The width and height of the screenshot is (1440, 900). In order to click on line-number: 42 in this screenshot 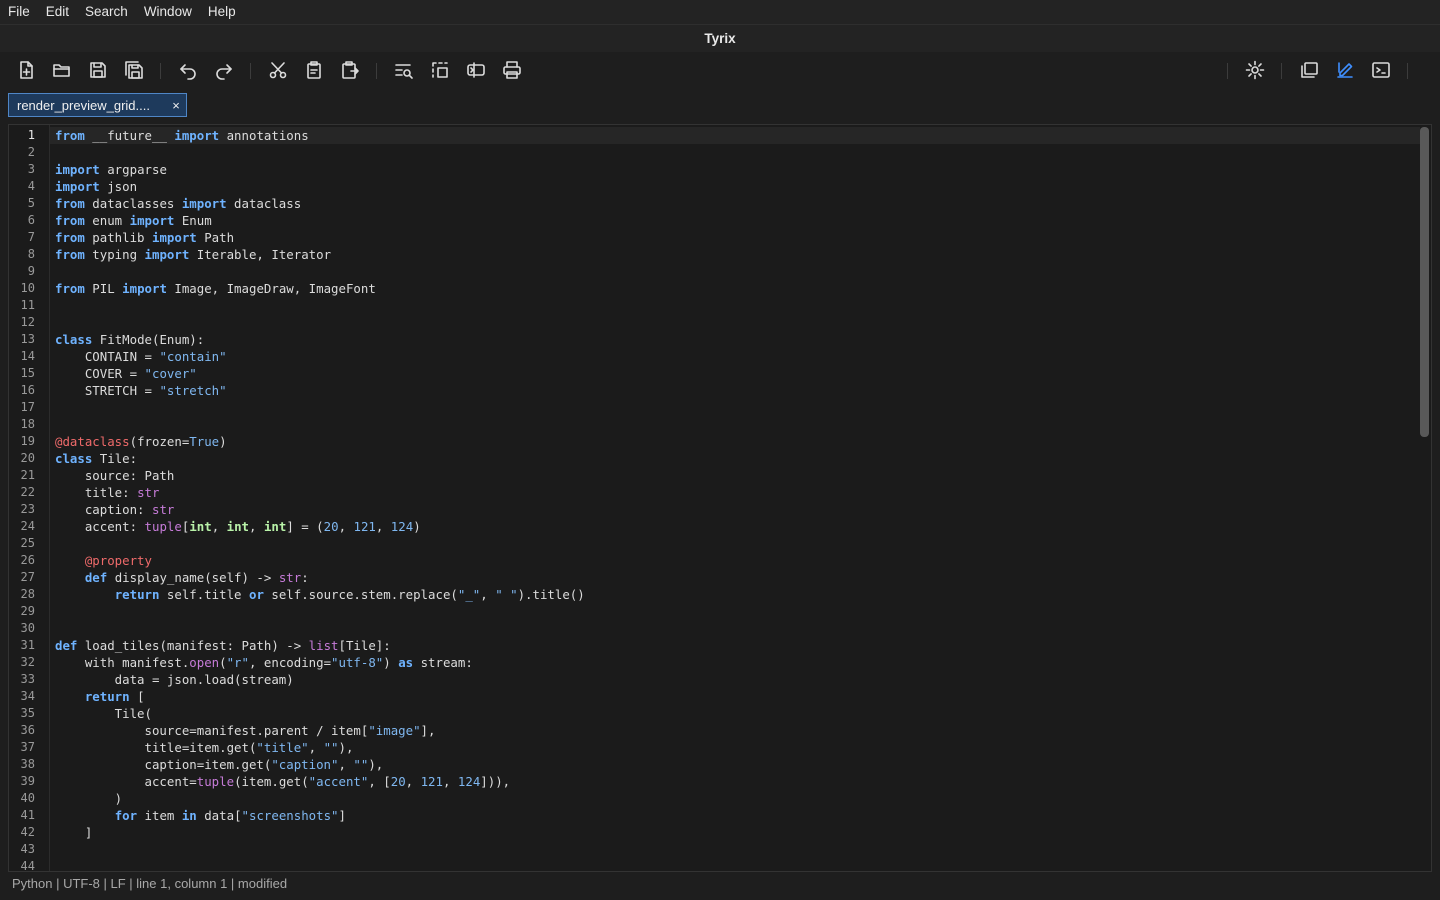, I will do `click(27, 832)`.